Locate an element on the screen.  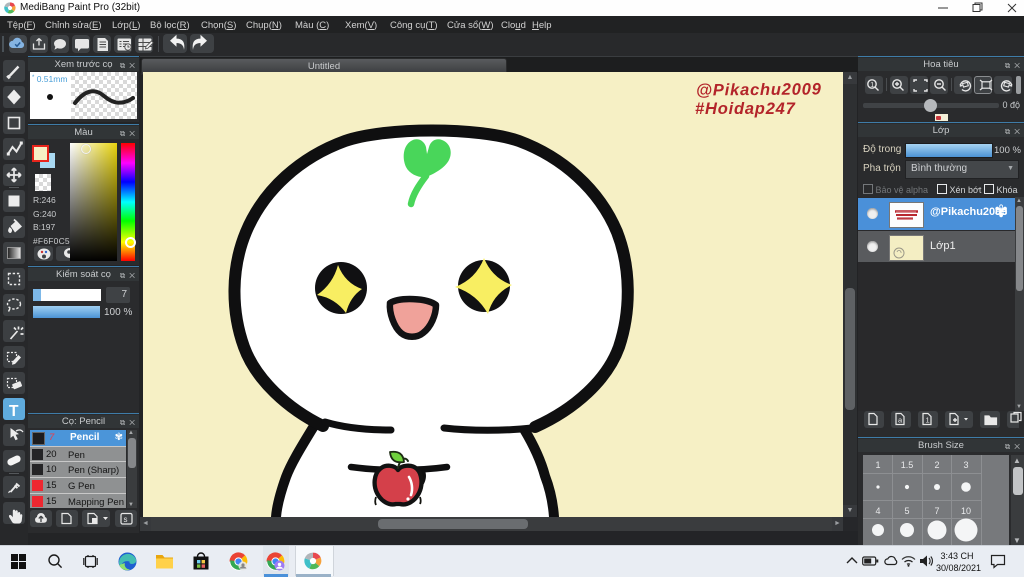
svg-text: a is located at coordinates (900, 420).